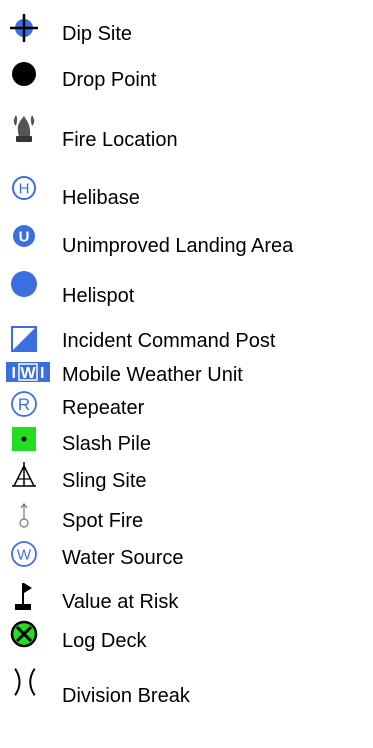 Image resolution: width=373 pixels, height=748 pixels. I want to click on legend-label: Drop Point, so click(109, 80).